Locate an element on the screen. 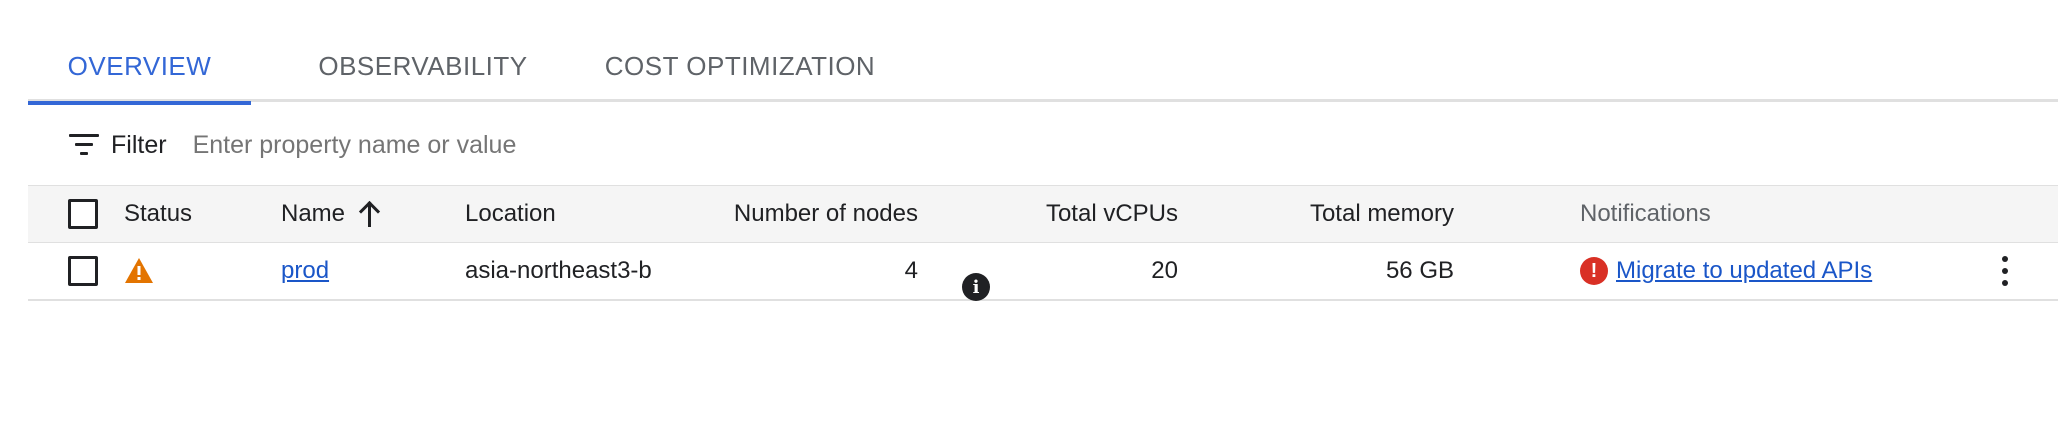 The width and height of the screenshot is (2058, 432). row-select-cell is located at coordinates (83, 271).